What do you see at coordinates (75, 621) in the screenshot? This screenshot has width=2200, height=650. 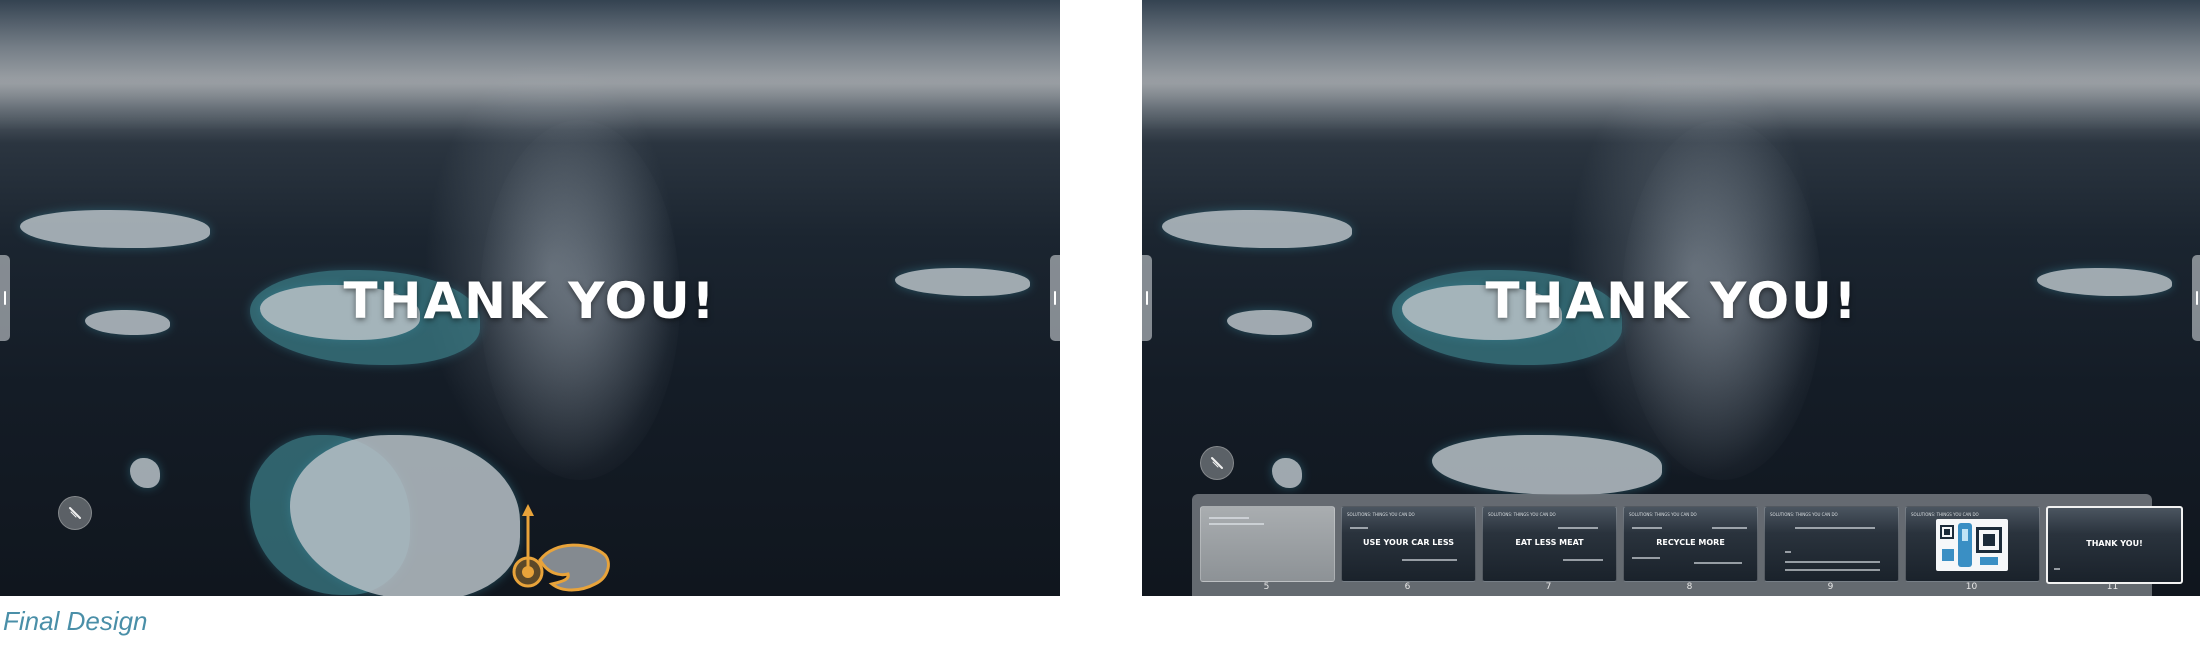 I see `figure-caption: Final Design` at bounding box center [75, 621].